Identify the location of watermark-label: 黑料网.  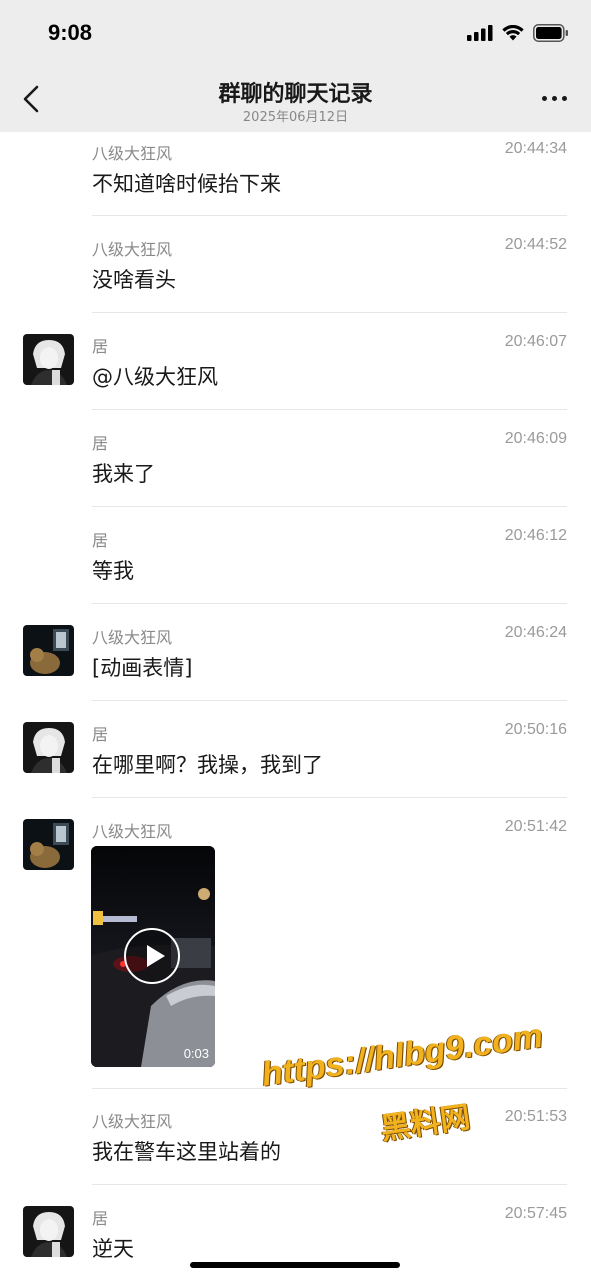
(425, 1123).